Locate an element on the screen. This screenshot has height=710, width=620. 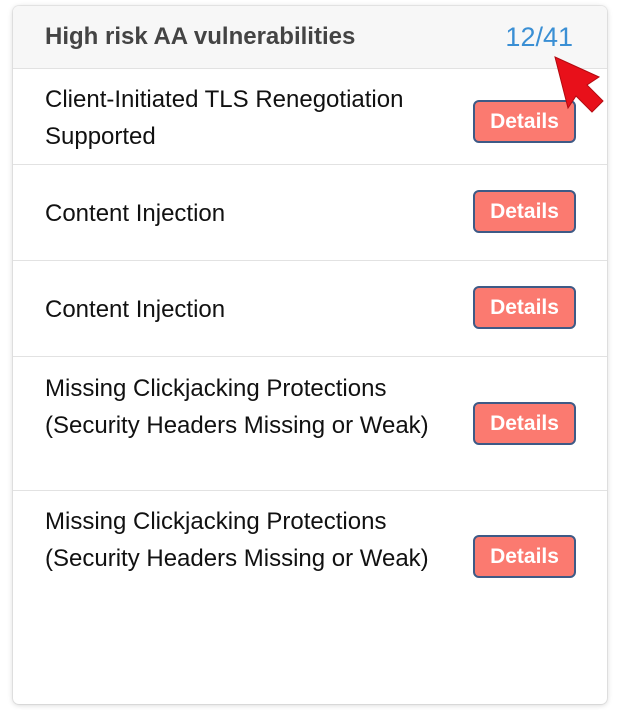
panel-title: High risk AA vulnerabilities is located at coordinates (200, 36).